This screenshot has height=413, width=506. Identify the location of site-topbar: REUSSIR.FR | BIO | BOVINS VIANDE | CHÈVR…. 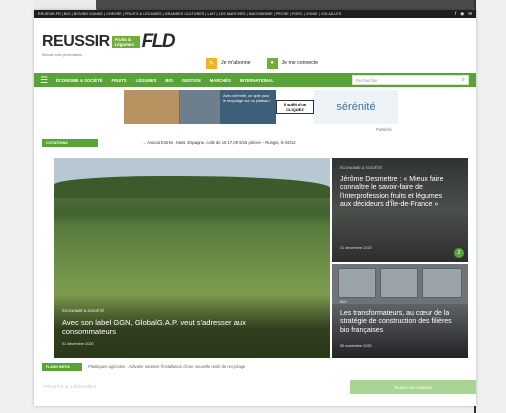
(255, 14).